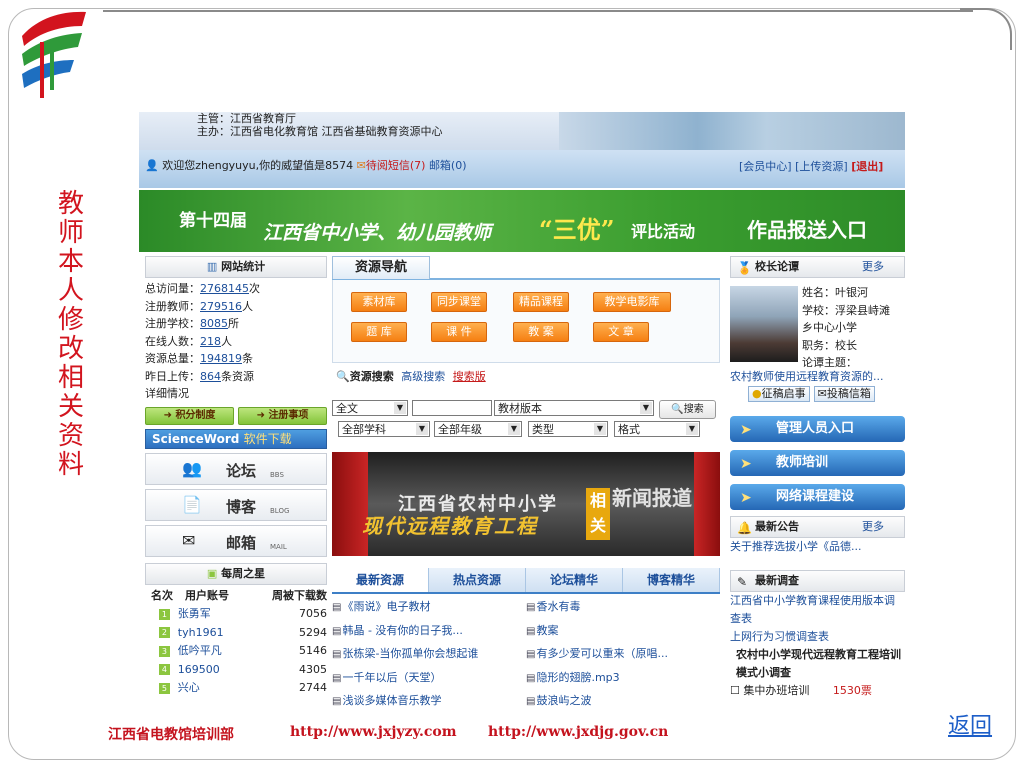 Image resolution: width=1024 pixels, height=768 pixels. What do you see at coordinates (829, 327) in the screenshot?
I see `principal-school-cont: 乡中心小学` at bounding box center [829, 327].